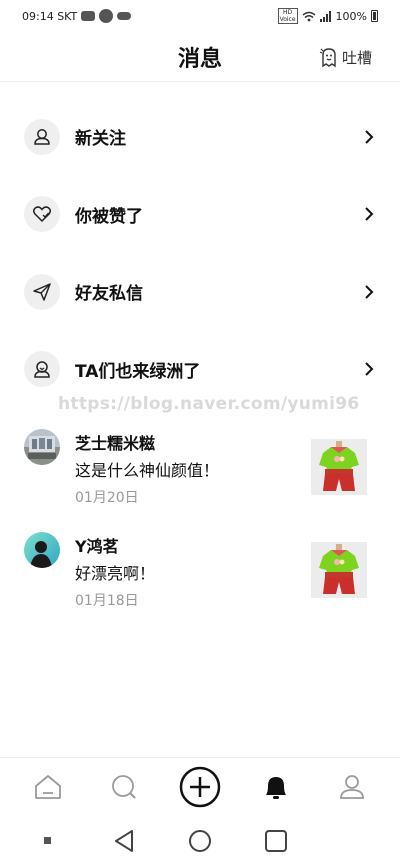 This screenshot has height=866, width=400. I want to click on signal-icon, so click(325, 16).